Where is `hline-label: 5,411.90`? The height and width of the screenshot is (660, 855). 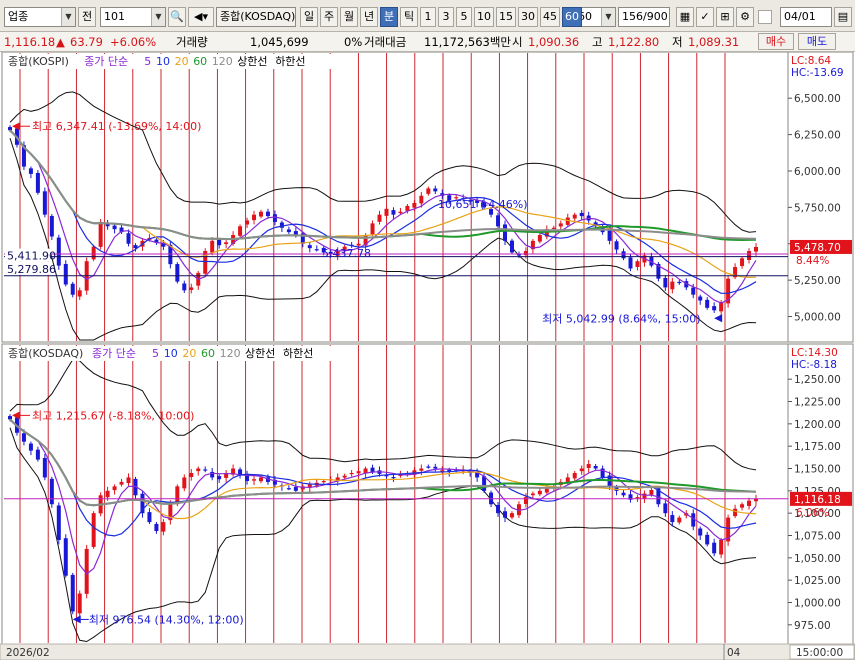 hline-label: 5,411.90 is located at coordinates (31, 256).